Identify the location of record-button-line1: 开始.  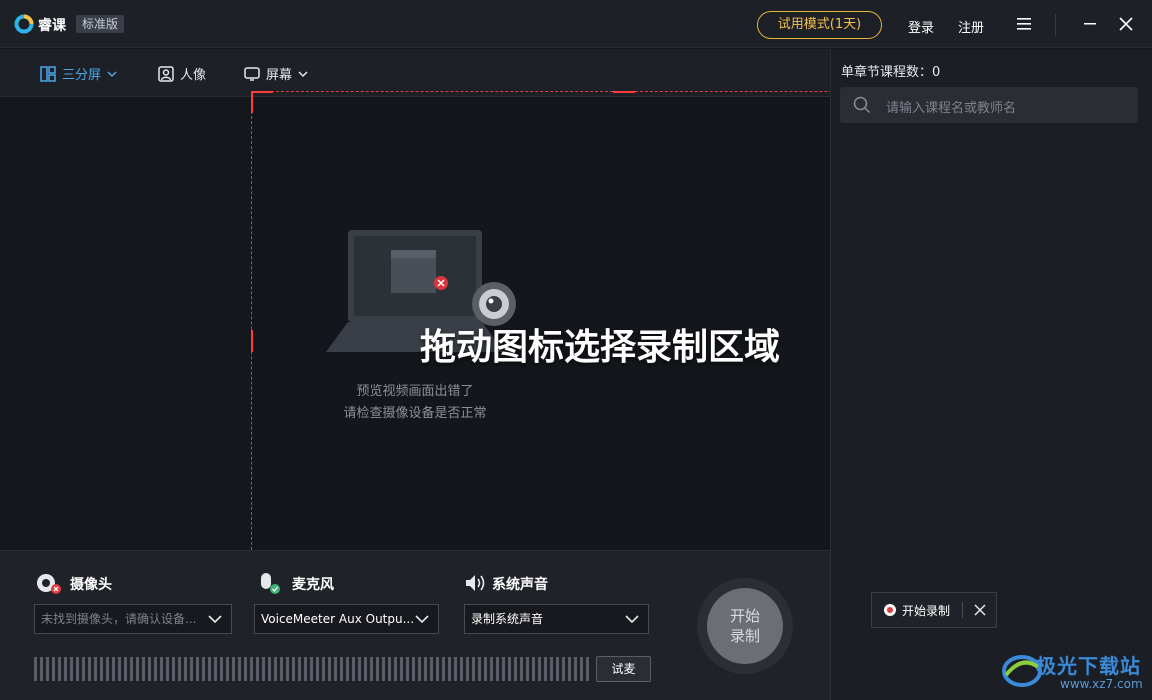
(744, 616).